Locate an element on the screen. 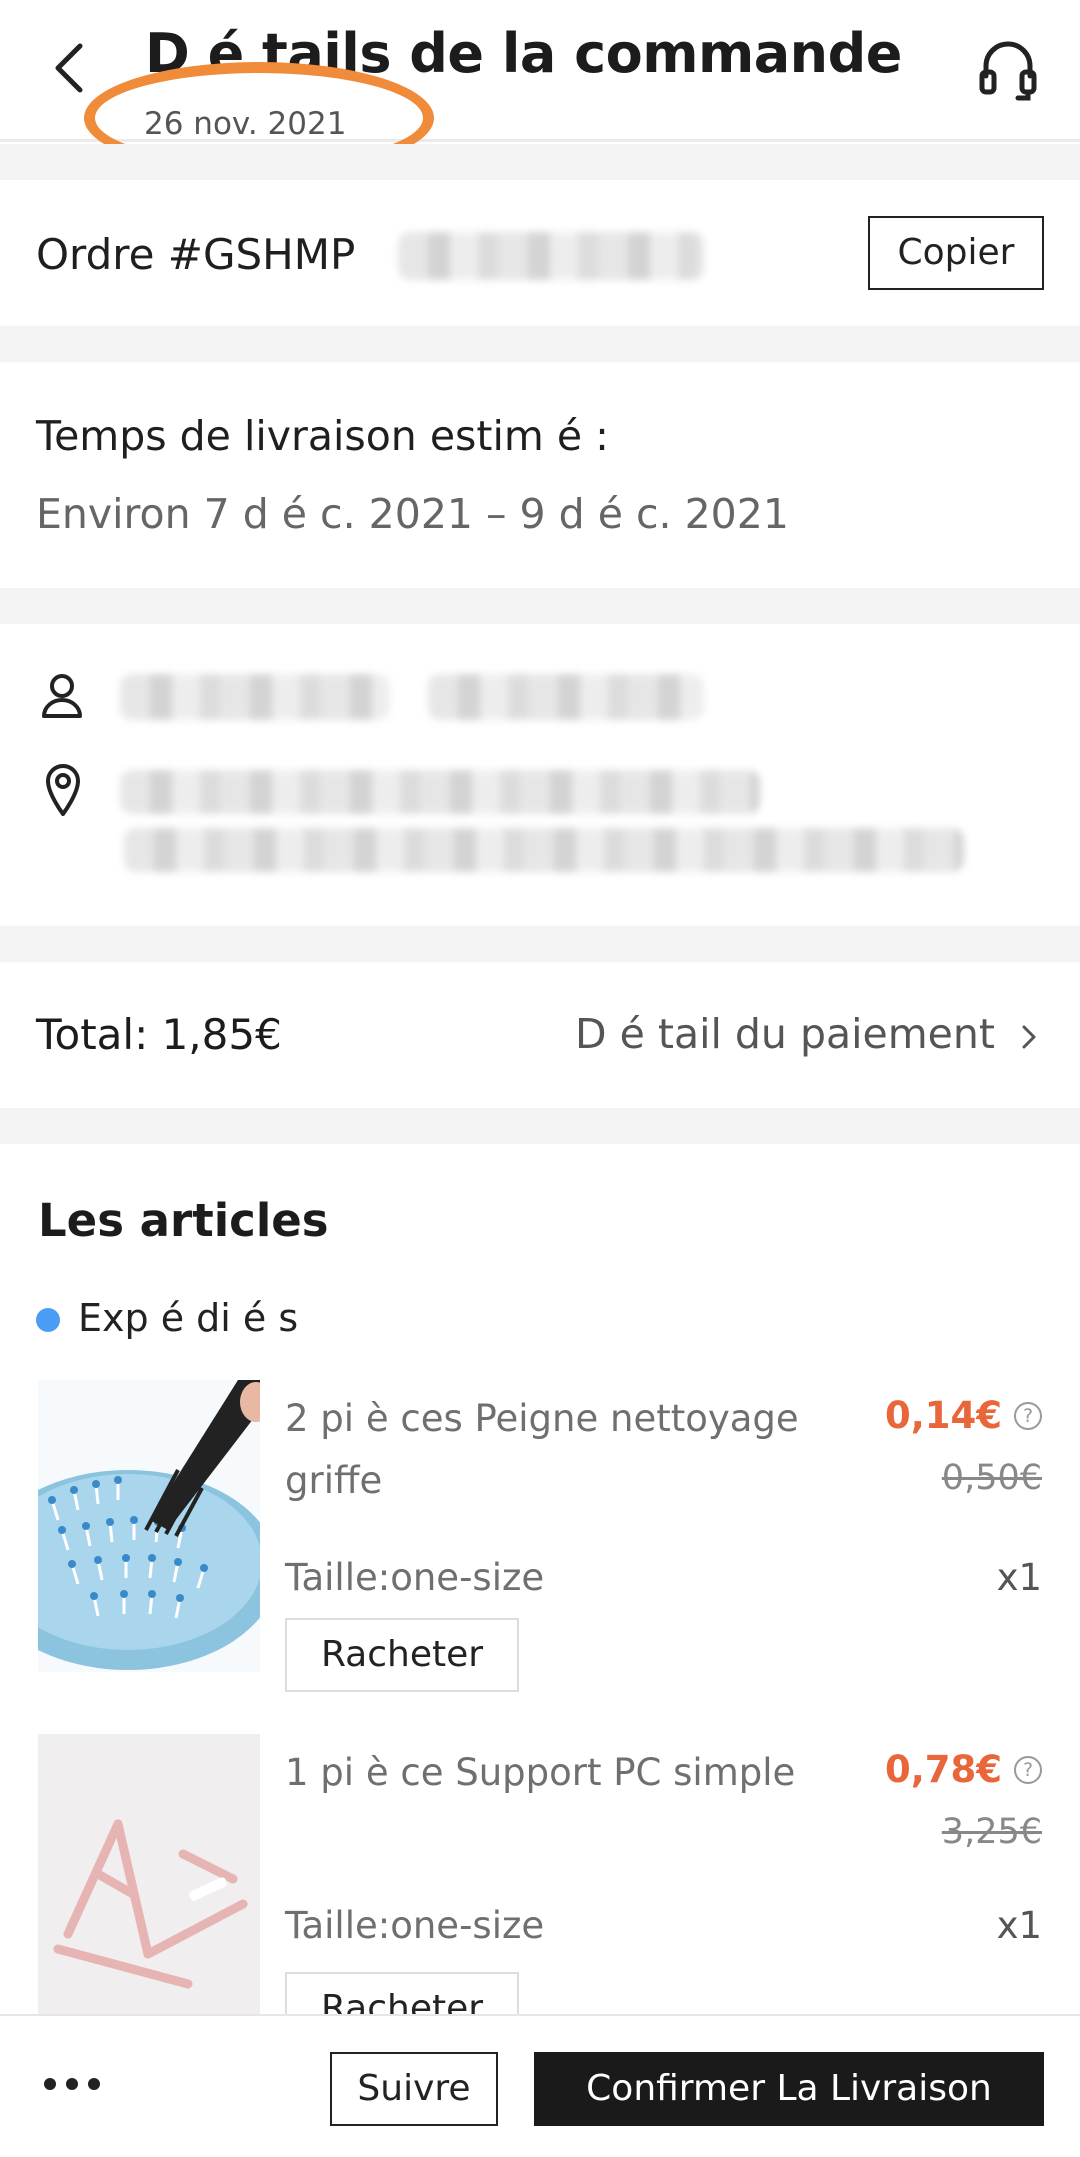 The image size is (1080, 2157). confirm-delivery-button: Confirmer La Livraison is located at coordinates (789, 2089).